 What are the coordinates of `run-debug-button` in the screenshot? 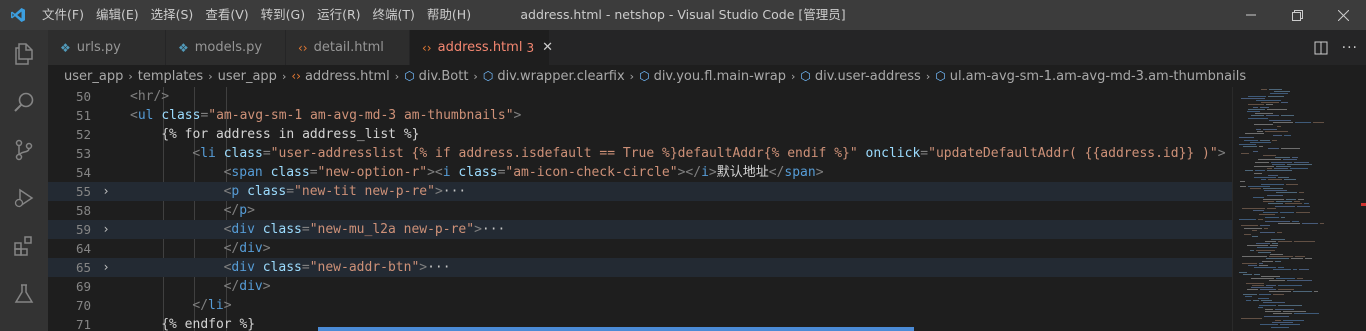 It's located at (24, 198).